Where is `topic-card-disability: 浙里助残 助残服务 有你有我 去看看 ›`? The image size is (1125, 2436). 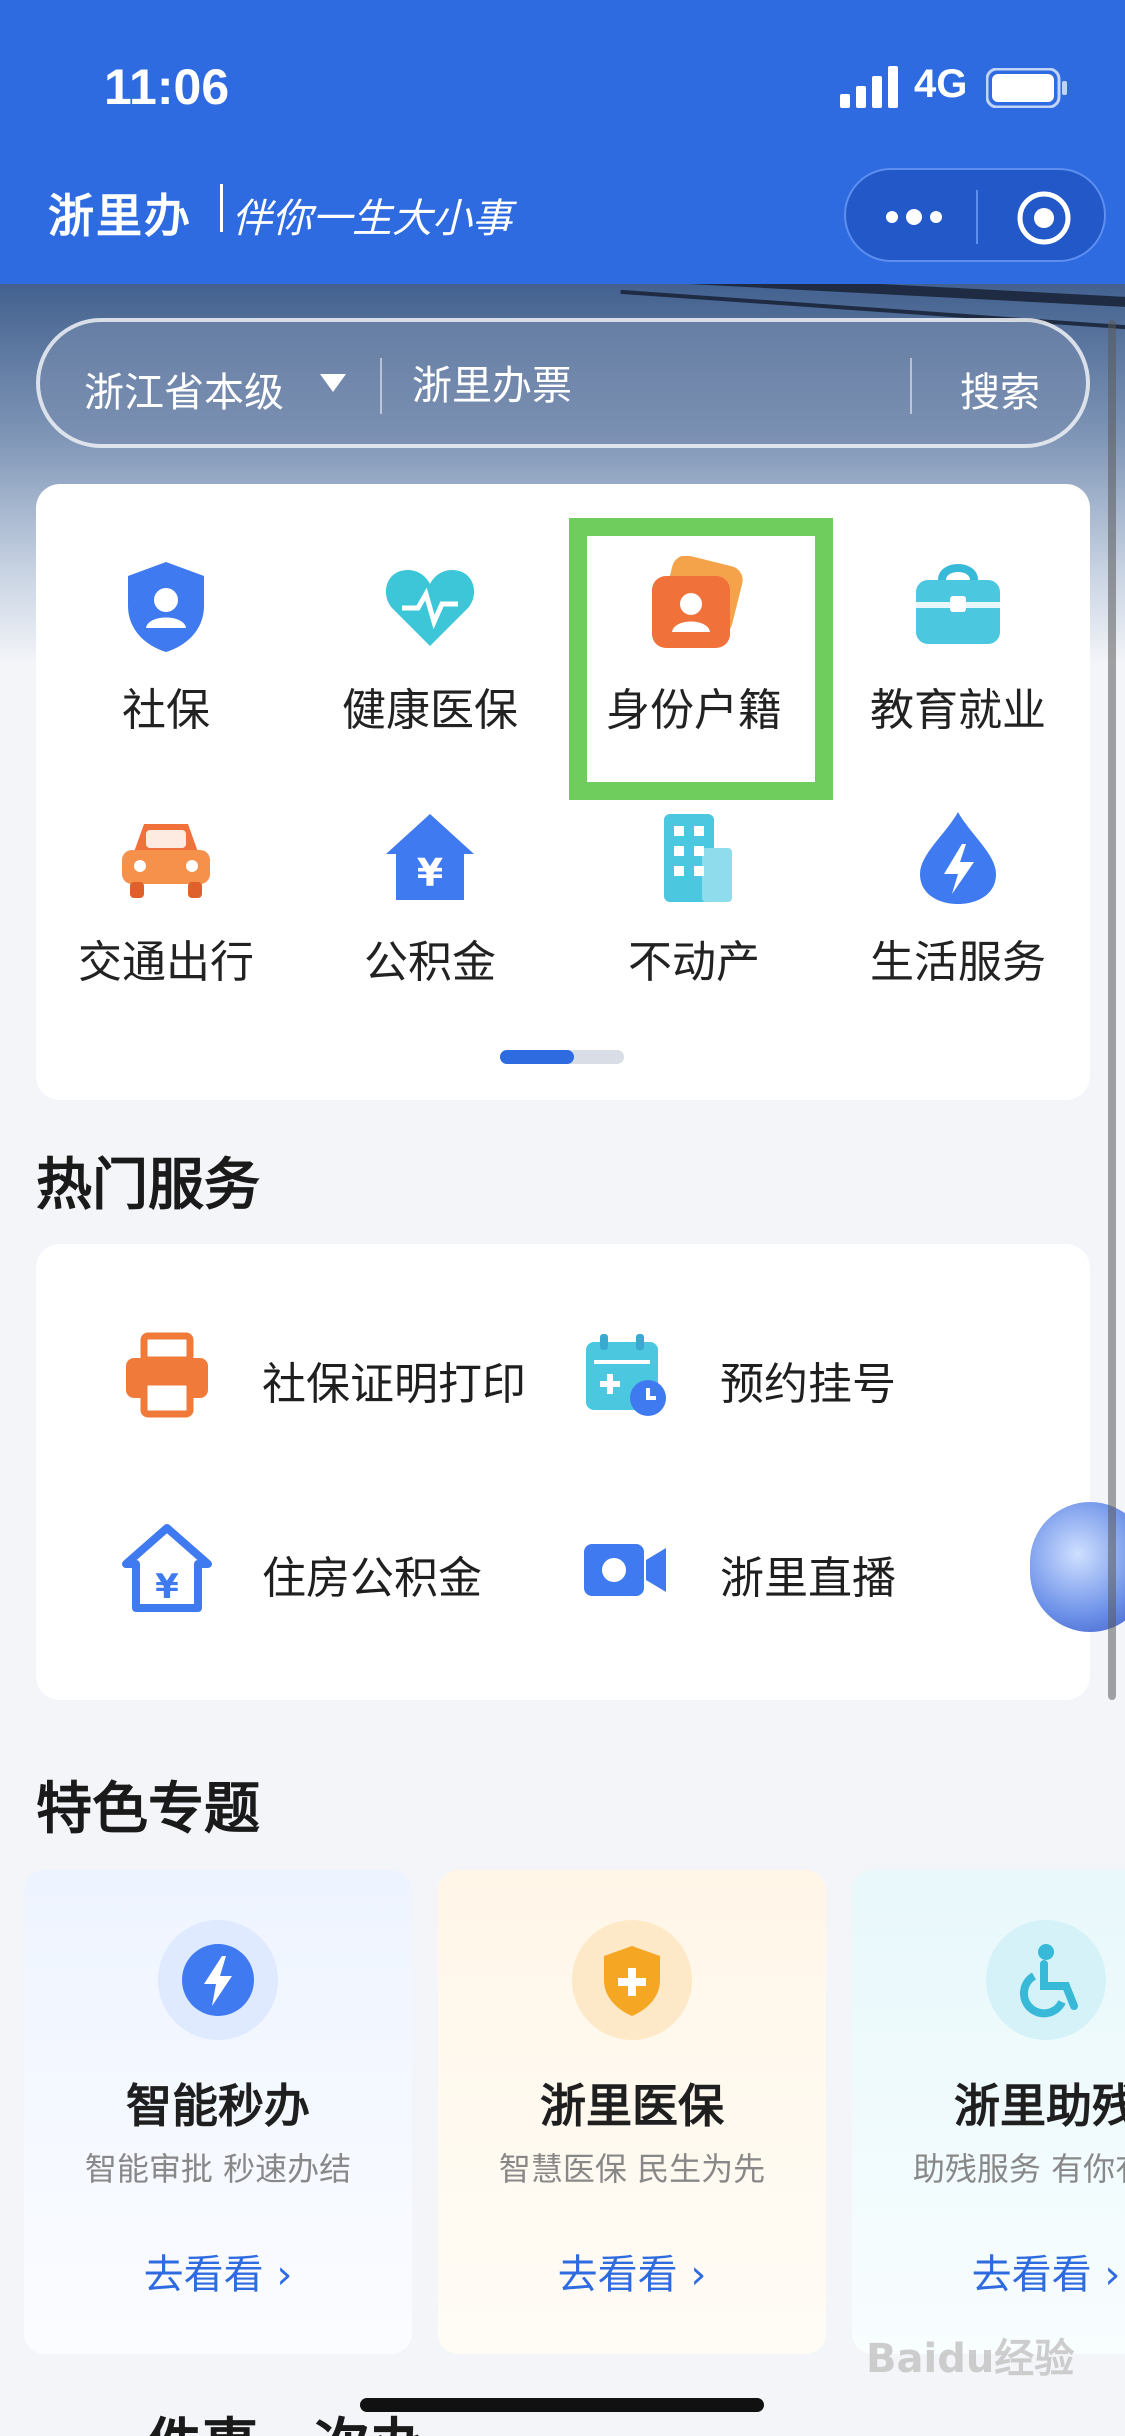
topic-card-disability: 浙里助残 助残服务 有你有我 去看看 › is located at coordinates (988, 2112).